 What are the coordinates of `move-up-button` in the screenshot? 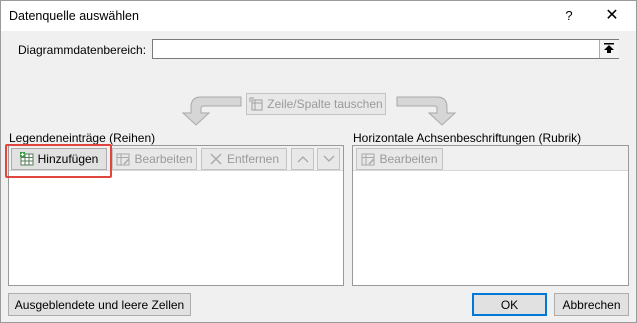 It's located at (302, 159).